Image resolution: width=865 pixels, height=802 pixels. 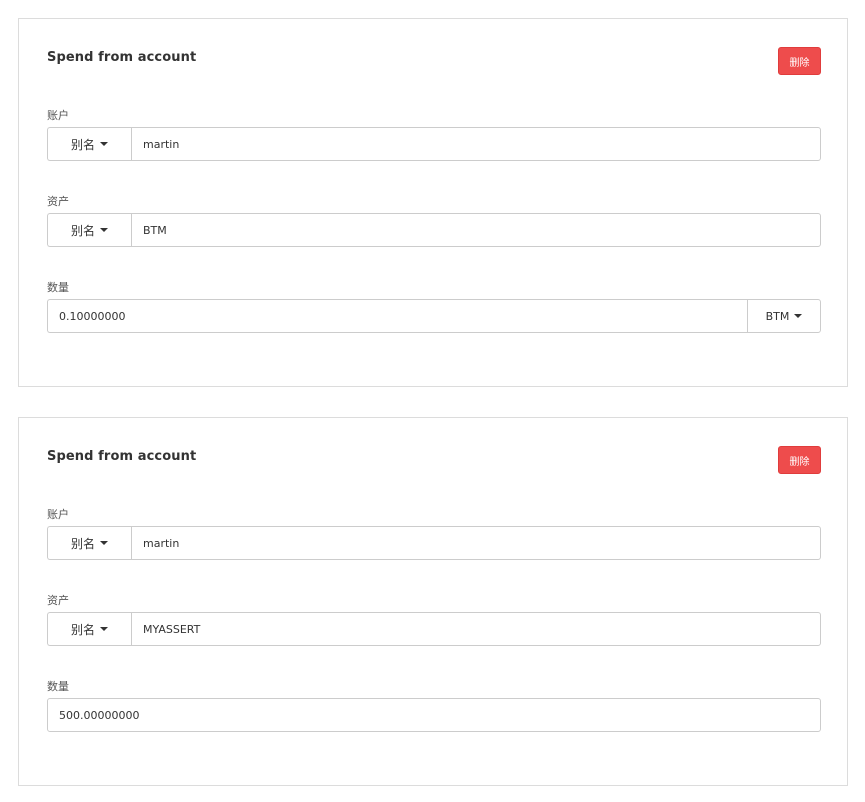 I want to click on amount-unit-dropdown: BTM, so click(x=784, y=316).